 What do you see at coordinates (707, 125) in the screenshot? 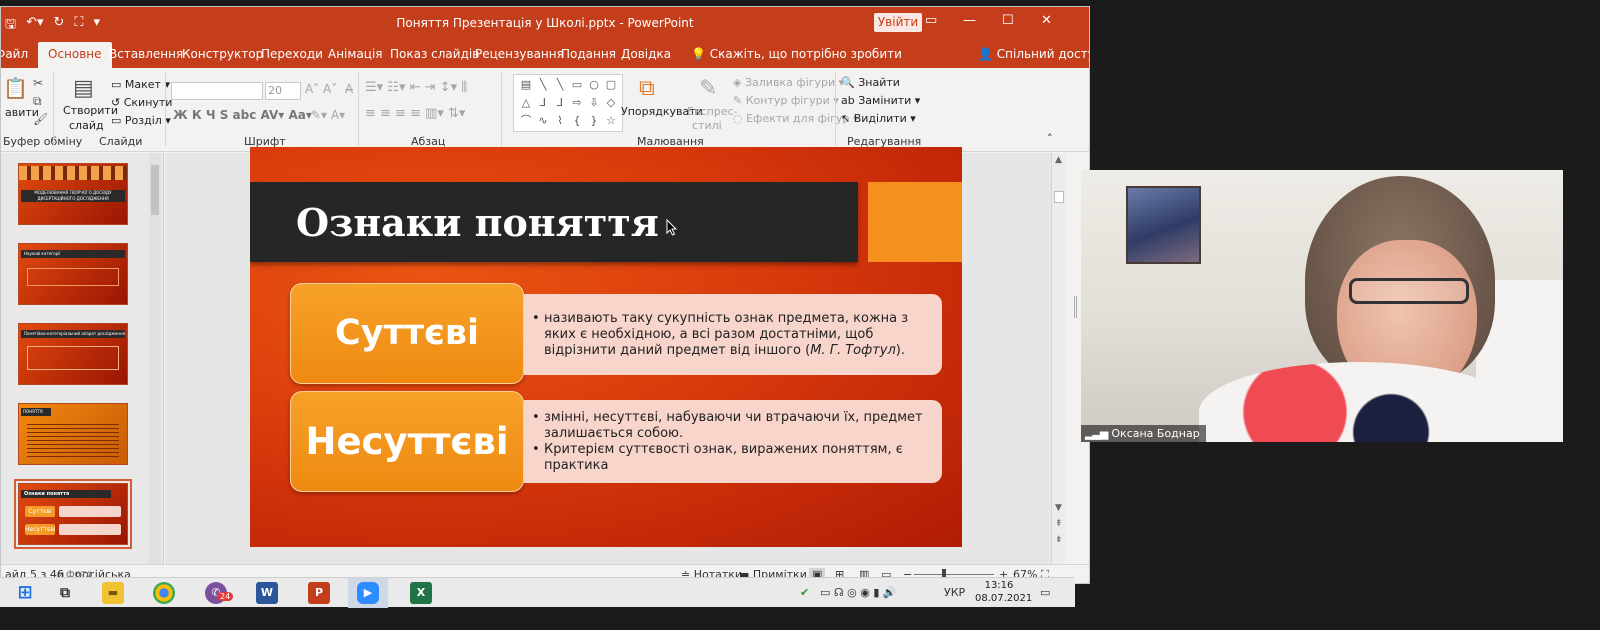
I see `quick-styles-label-2: стилі` at bounding box center [707, 125].